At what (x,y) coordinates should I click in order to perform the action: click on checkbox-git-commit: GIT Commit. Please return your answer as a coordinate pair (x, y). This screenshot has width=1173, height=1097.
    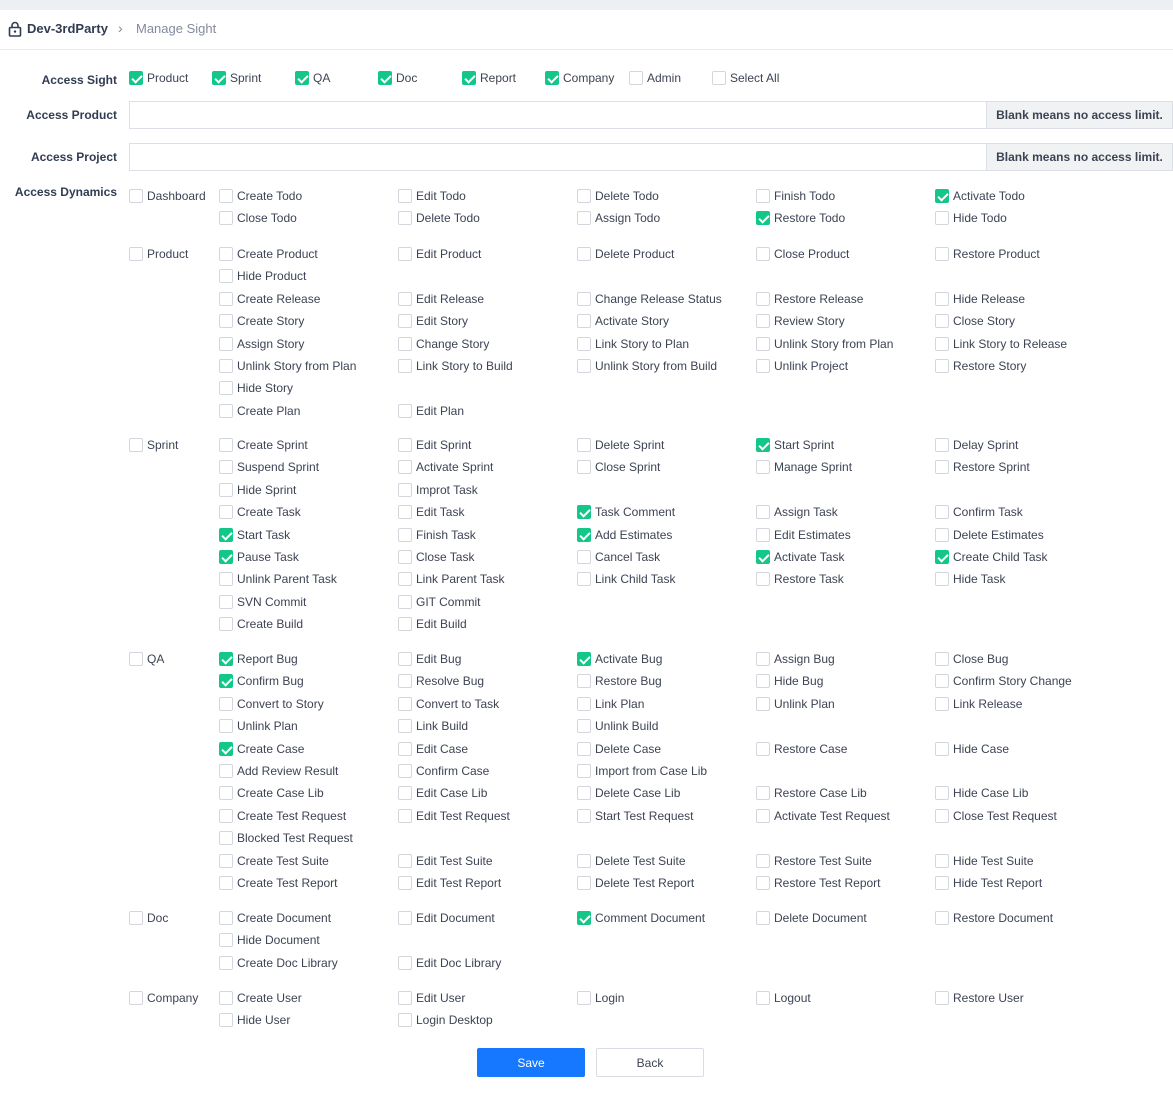
    Looking at the image, I should click on (439, 602).